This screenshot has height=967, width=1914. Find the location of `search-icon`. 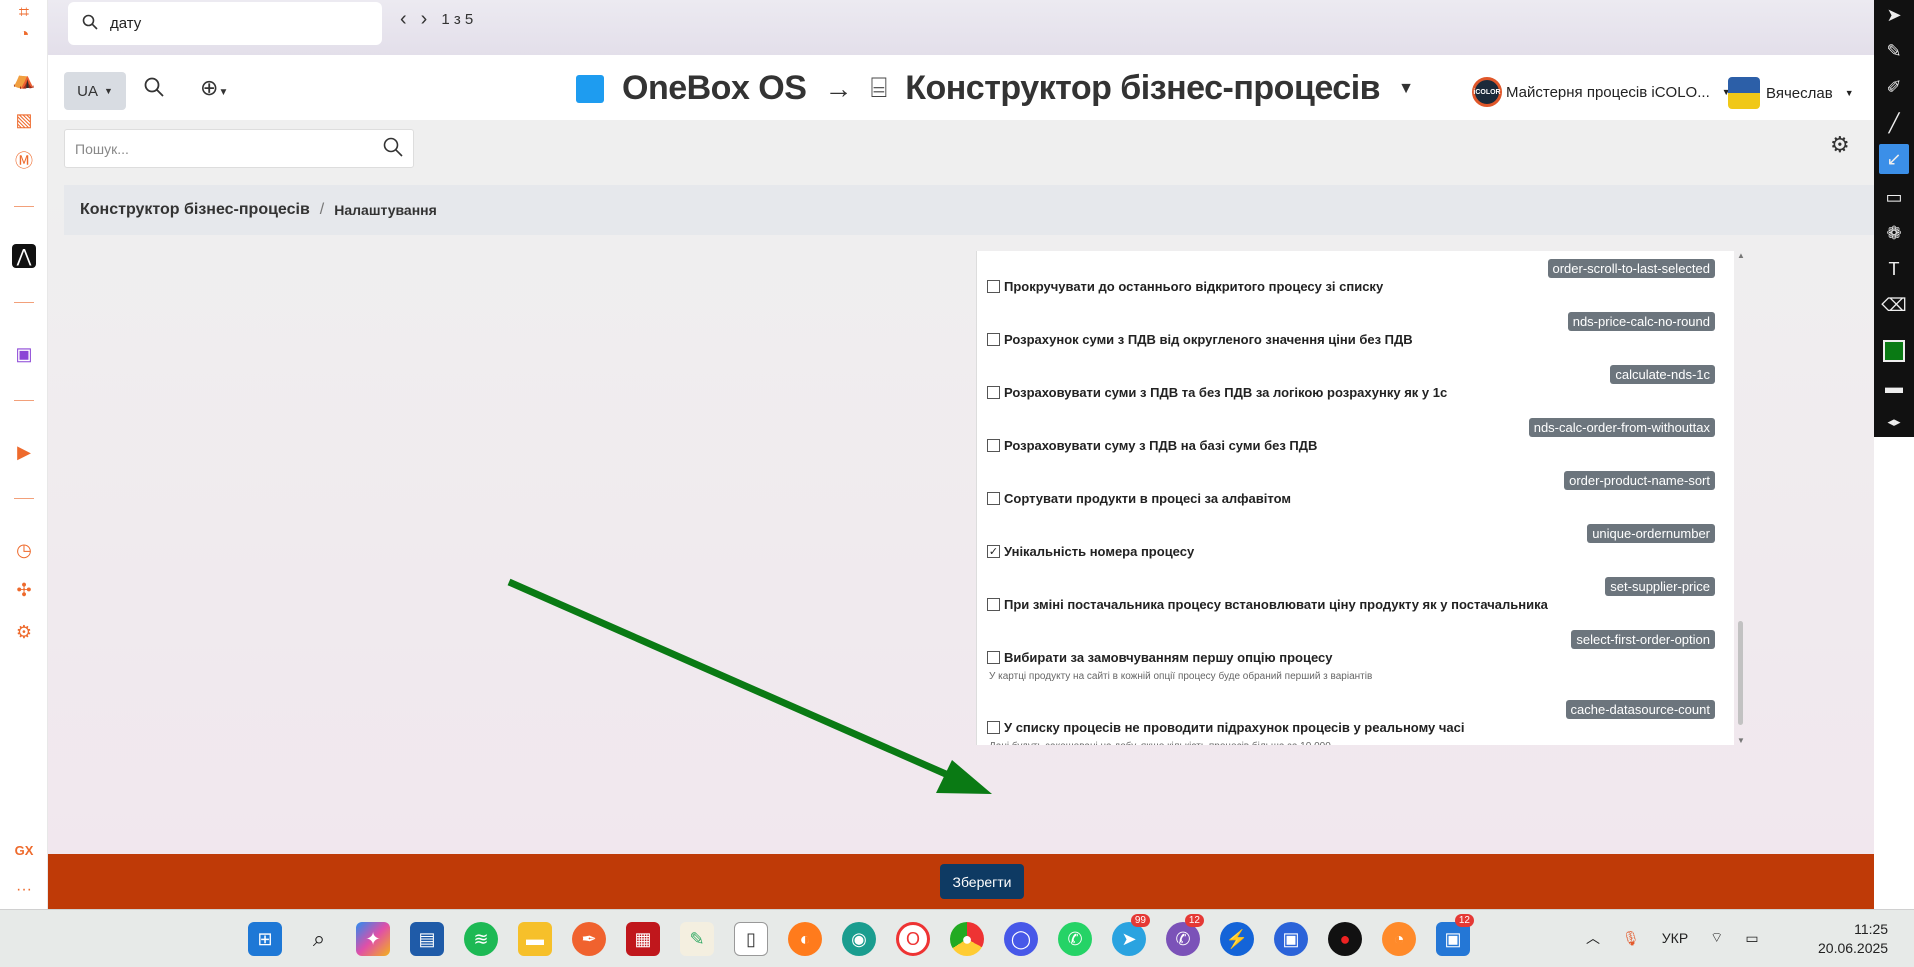

search-icon is located at coordinates (393, 148).